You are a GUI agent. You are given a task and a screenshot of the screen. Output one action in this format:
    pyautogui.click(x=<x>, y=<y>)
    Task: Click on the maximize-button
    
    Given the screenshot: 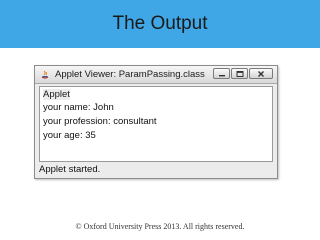 What is the action you would take?
    pyautogui.click(x=239, y=73)
    